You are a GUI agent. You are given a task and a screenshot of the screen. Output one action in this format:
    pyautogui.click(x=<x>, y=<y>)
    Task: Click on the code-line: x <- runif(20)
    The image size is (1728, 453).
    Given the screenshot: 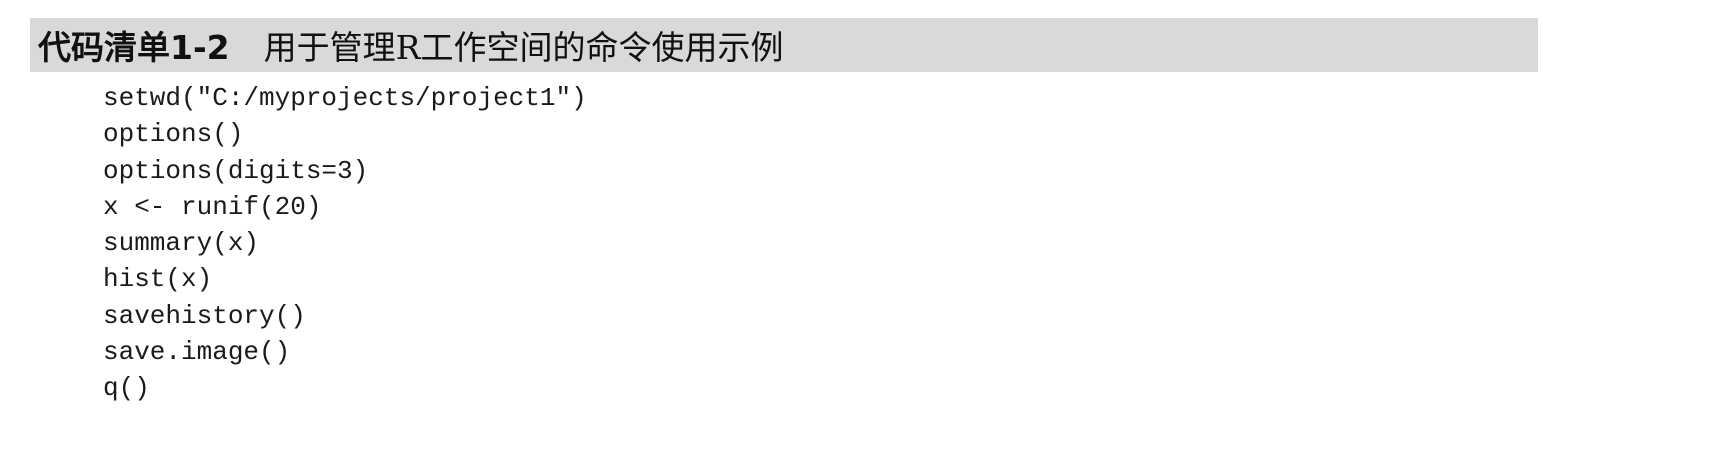 What is the action you would take?
    pyautogui.click(x=212, y=206)
    